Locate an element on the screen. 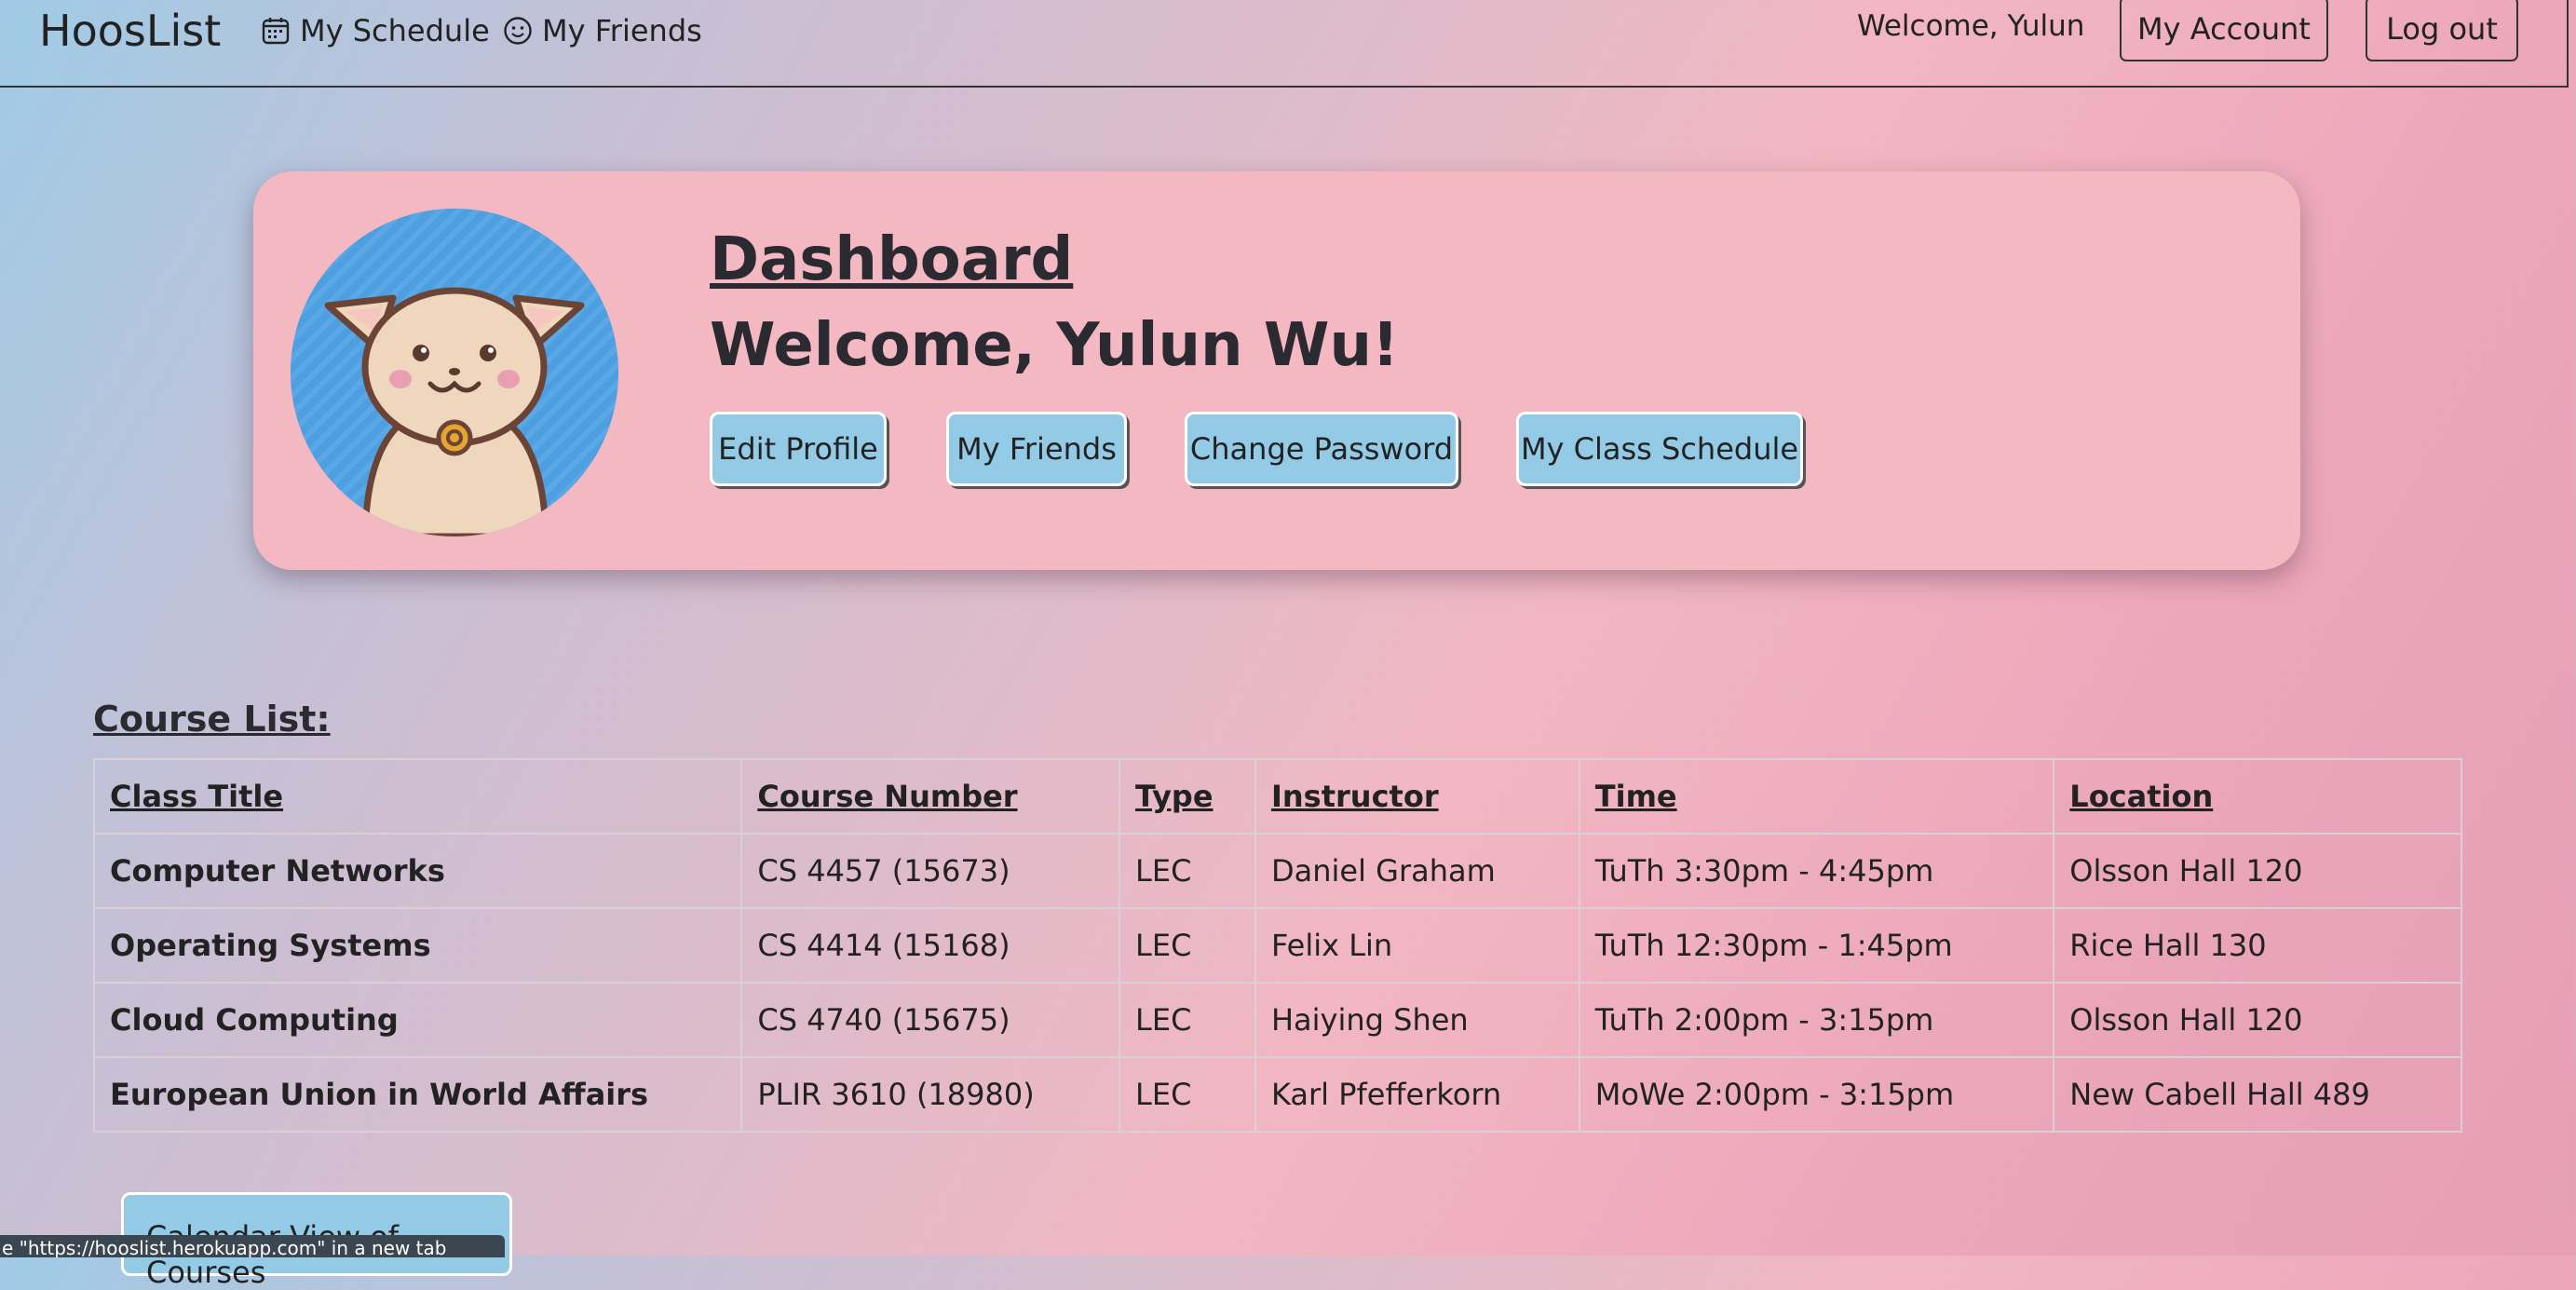 The image size is (2576, 1290). column-header-class-title: Class Title is located at coordinates (417, 796).